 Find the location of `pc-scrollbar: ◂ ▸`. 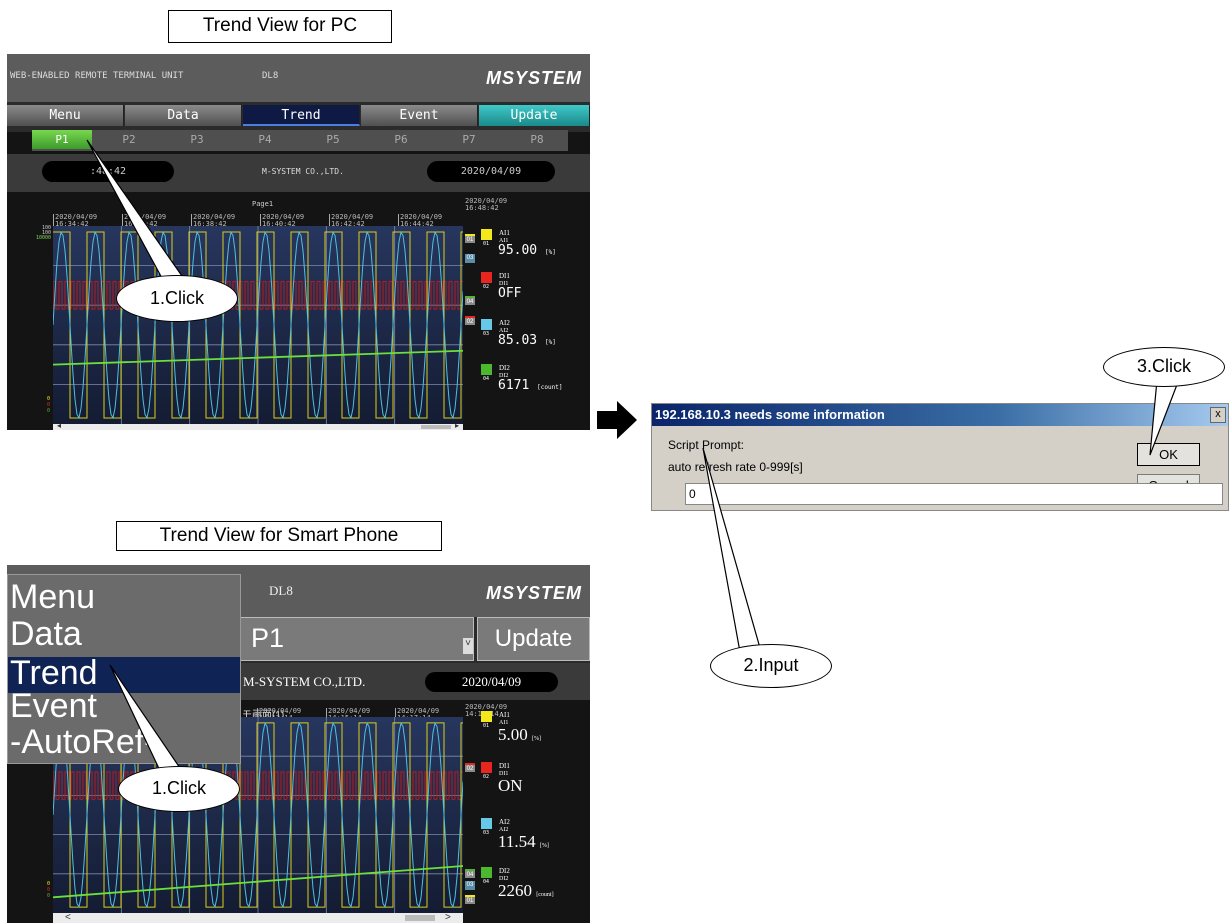

pc-scrollbar: ◂ ▸ is located at coordinates (258, 425).